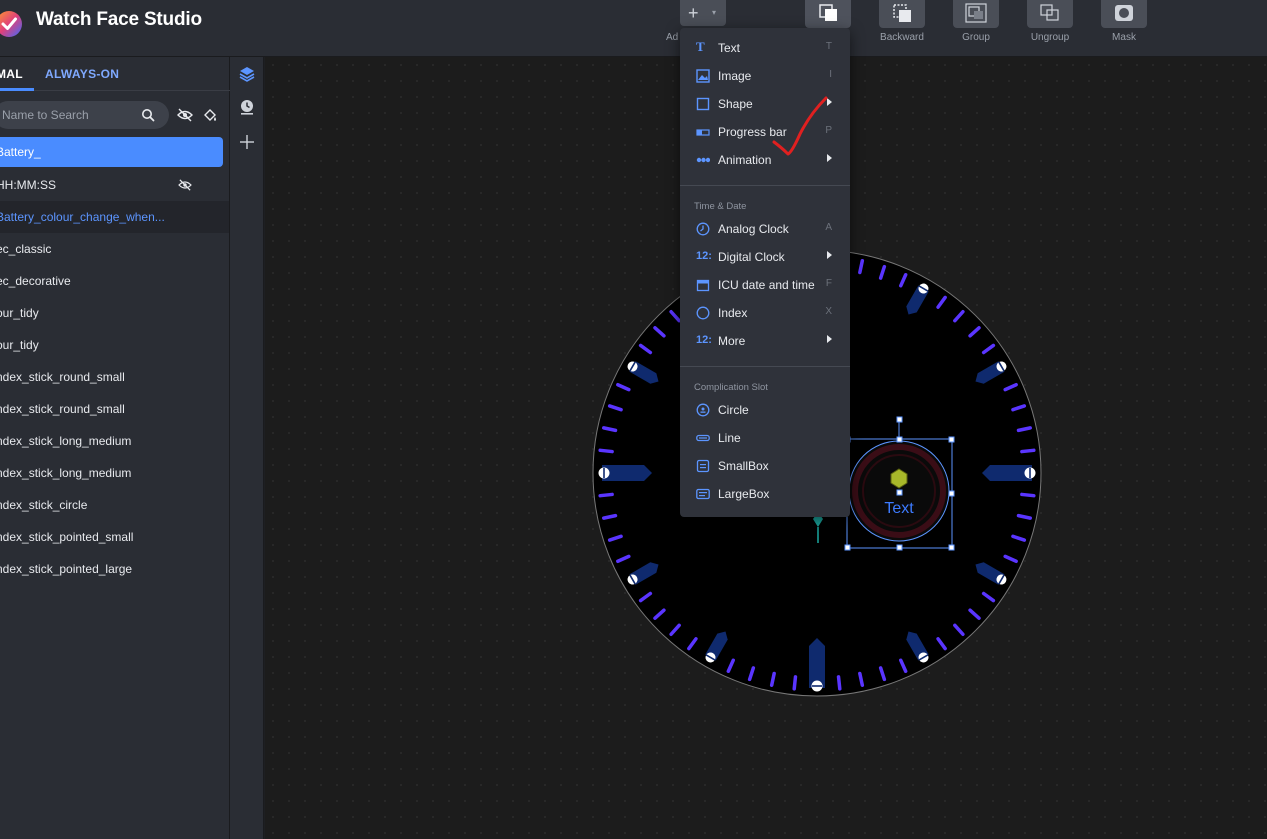  Describe the element at coordinates (765, 160) in the screenshot. I see `menu-item-animation: Animation` at that location.